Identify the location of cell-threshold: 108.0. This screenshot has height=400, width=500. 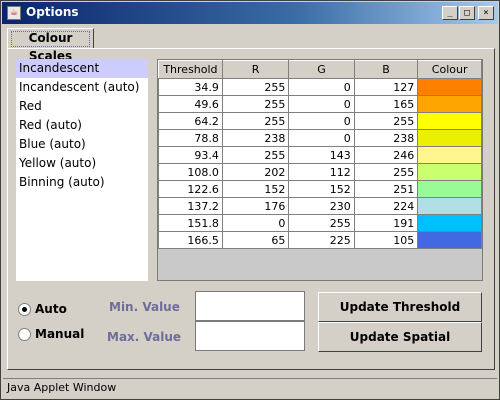
(190, 172).